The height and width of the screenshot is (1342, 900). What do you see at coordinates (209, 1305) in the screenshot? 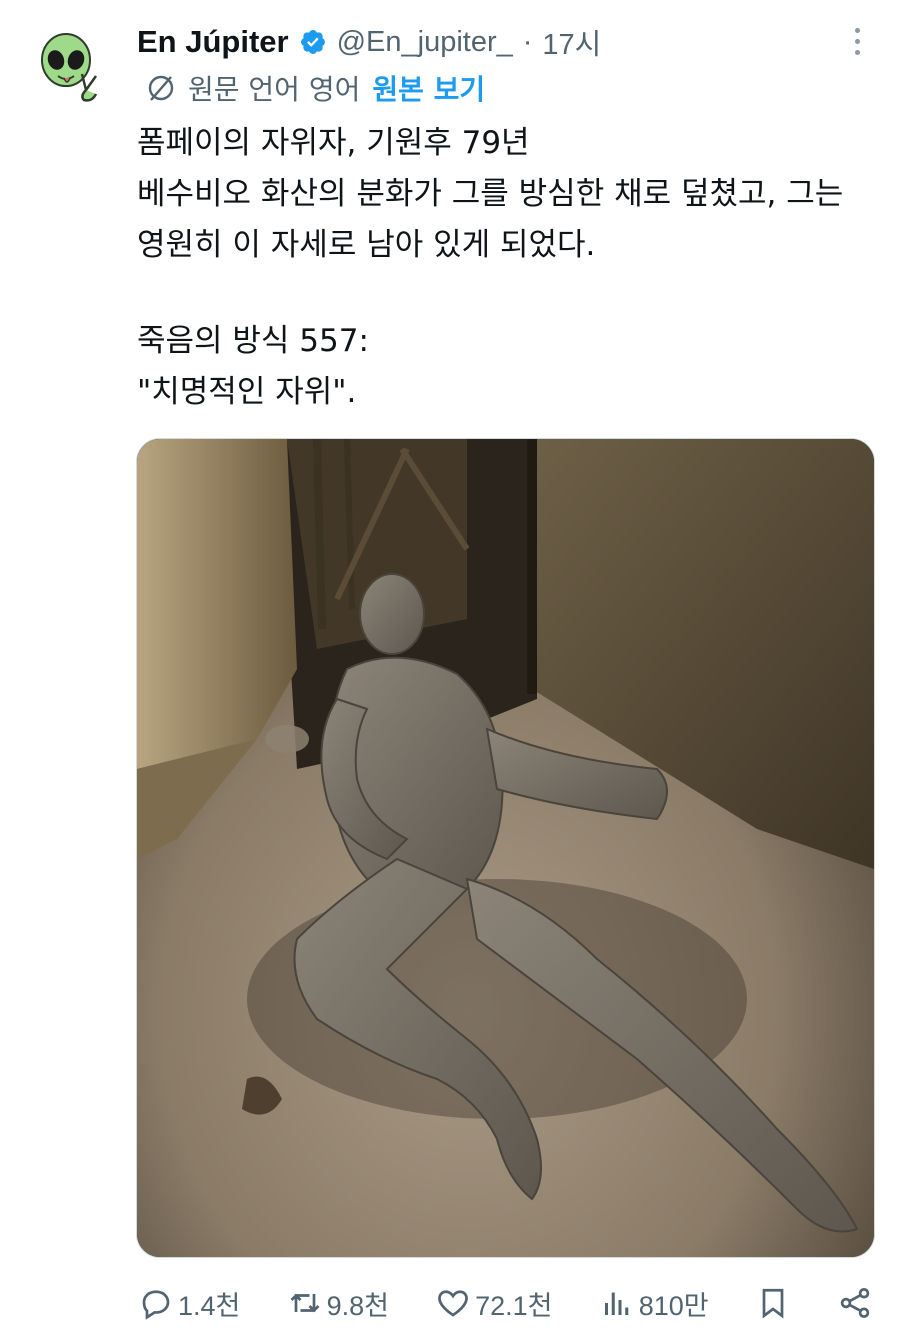
I see `reply-count: 1.4천` at bounding box center [209, 1305].